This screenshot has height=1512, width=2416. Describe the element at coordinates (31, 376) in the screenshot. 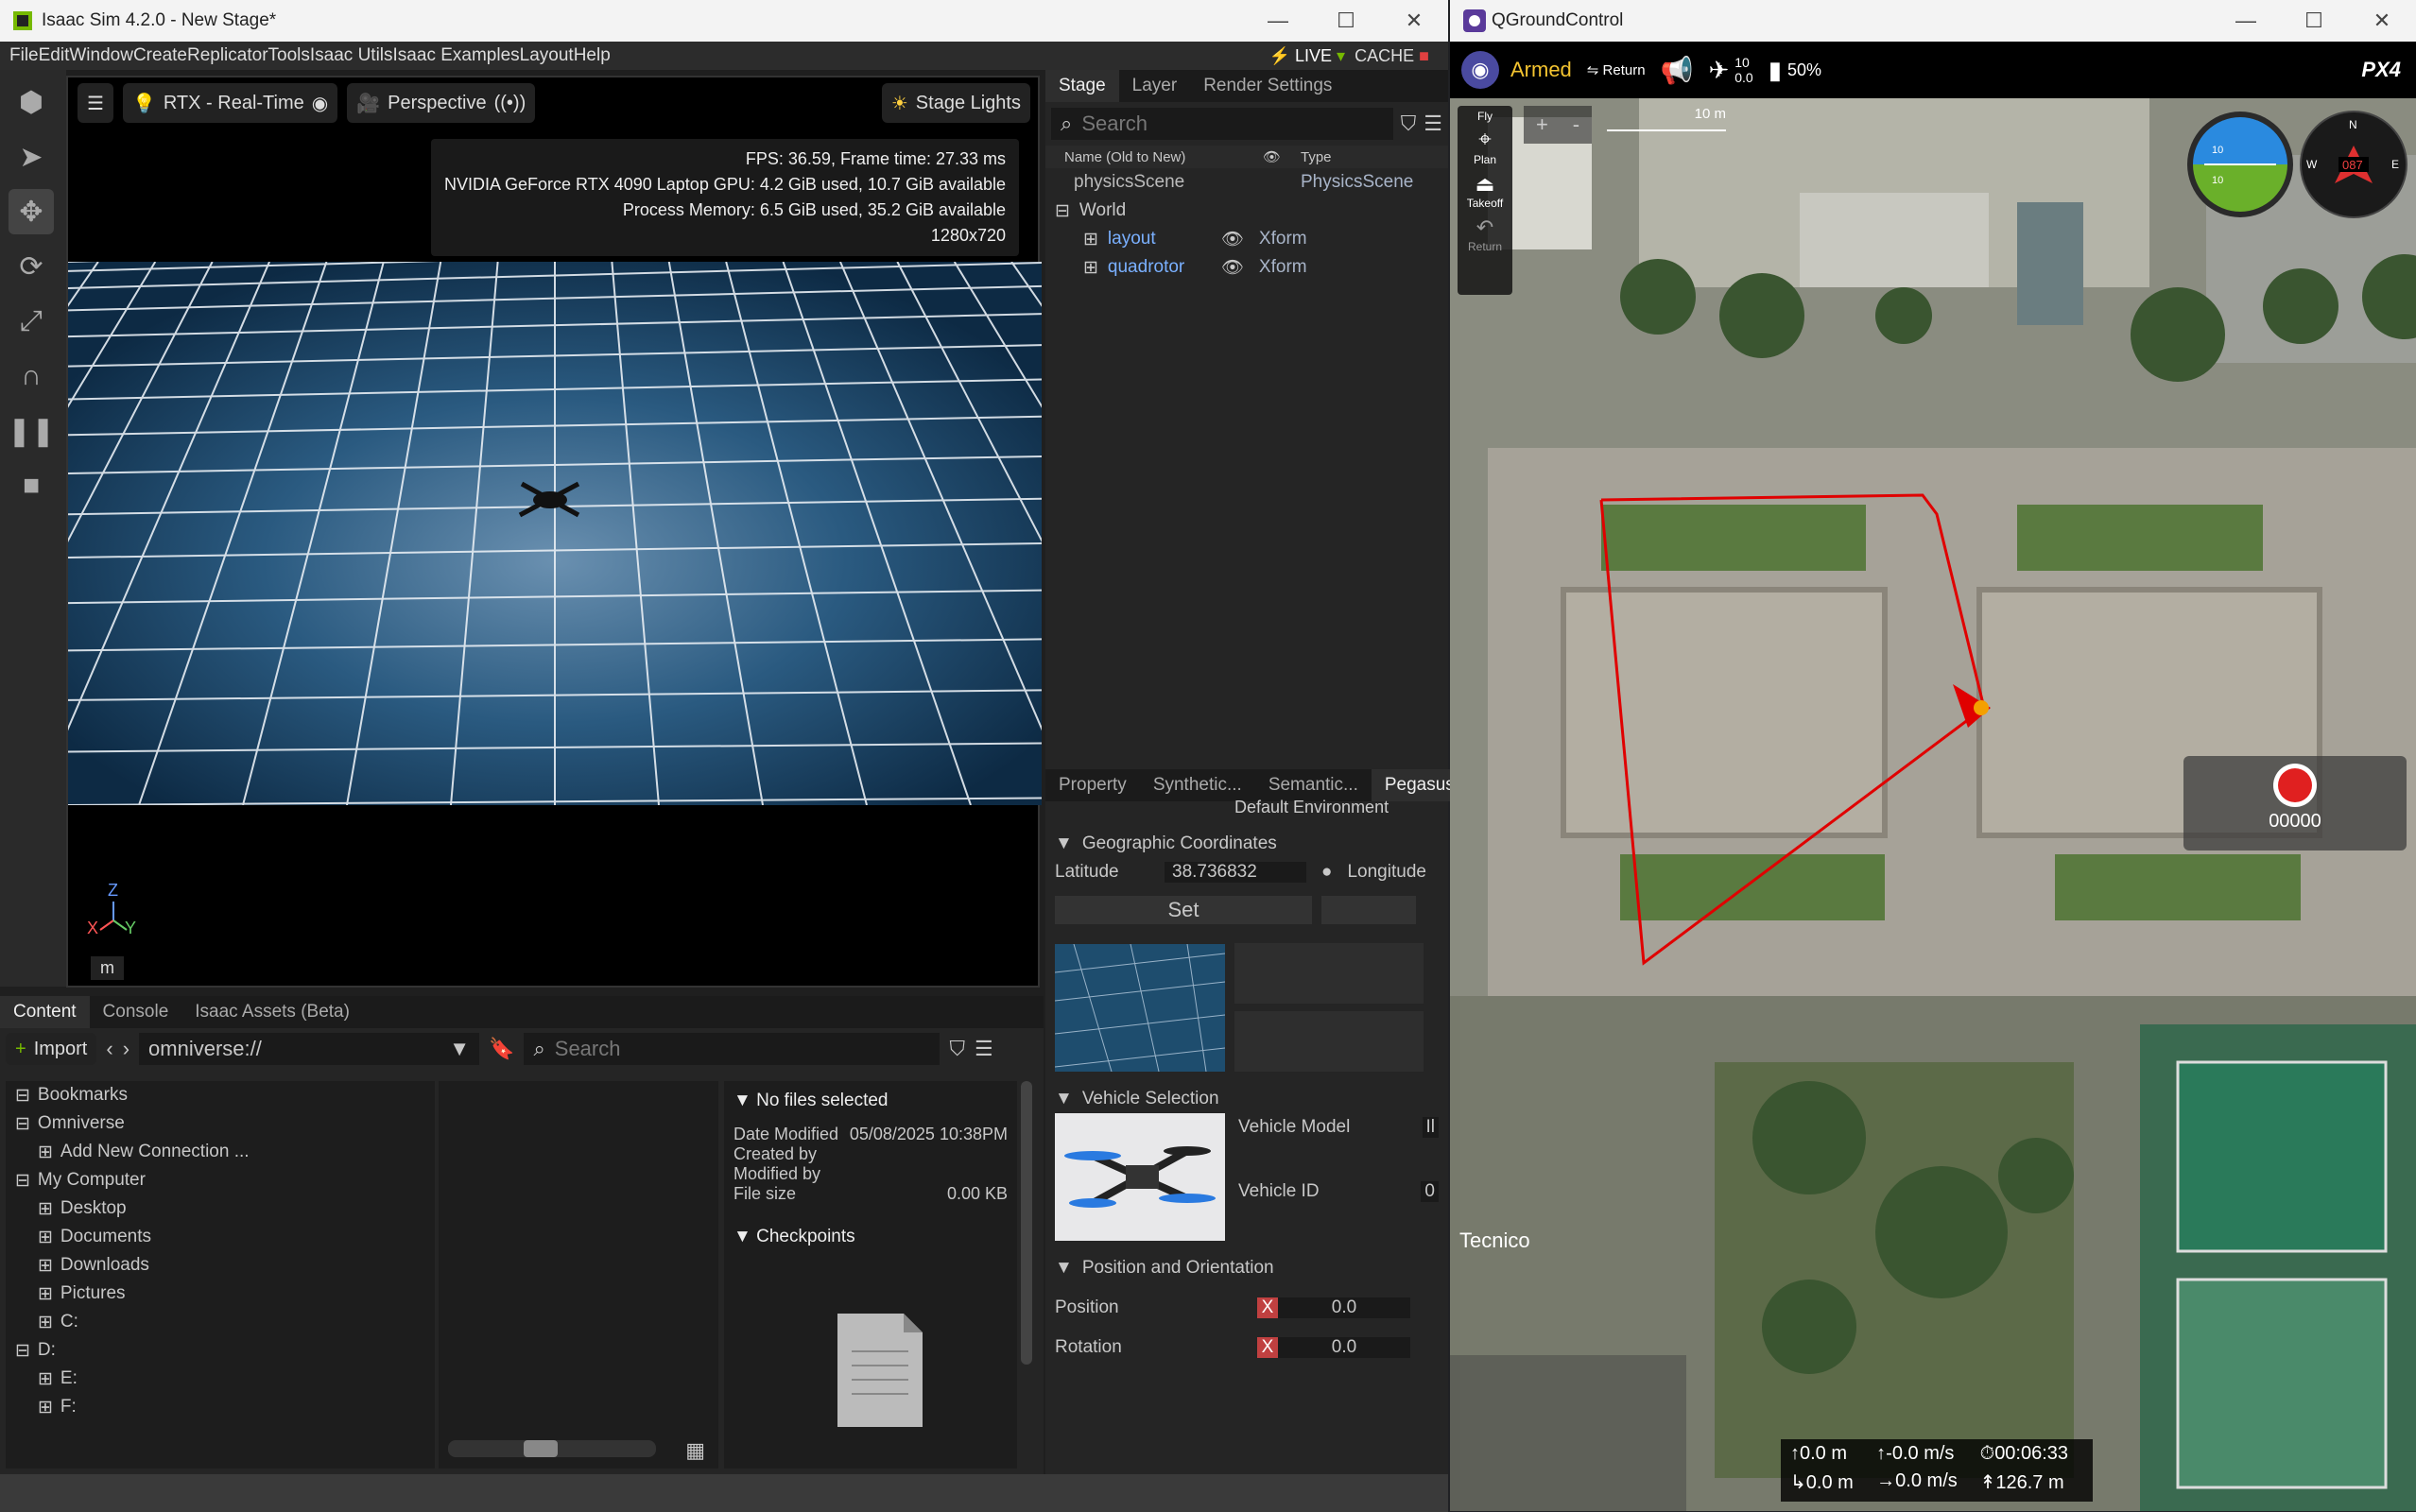

I see `snap-magnet-icon: ∩` at that location.